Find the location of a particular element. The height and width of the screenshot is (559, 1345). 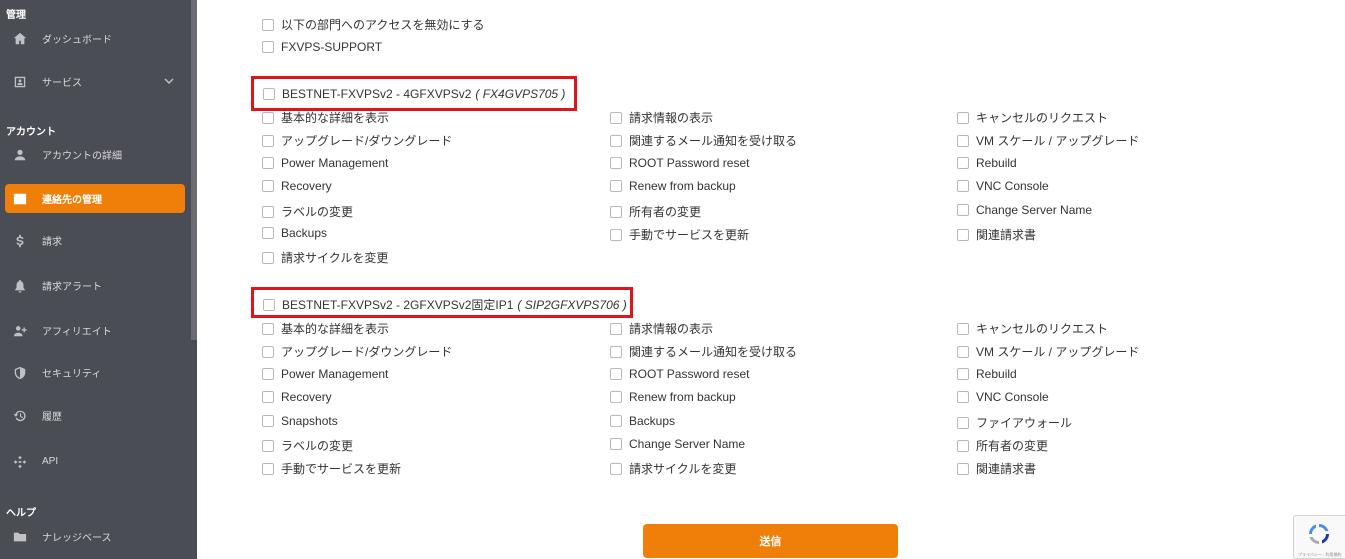

sidebar-item-users-plus: アフィリエイト is located at coordinates (95, 330).